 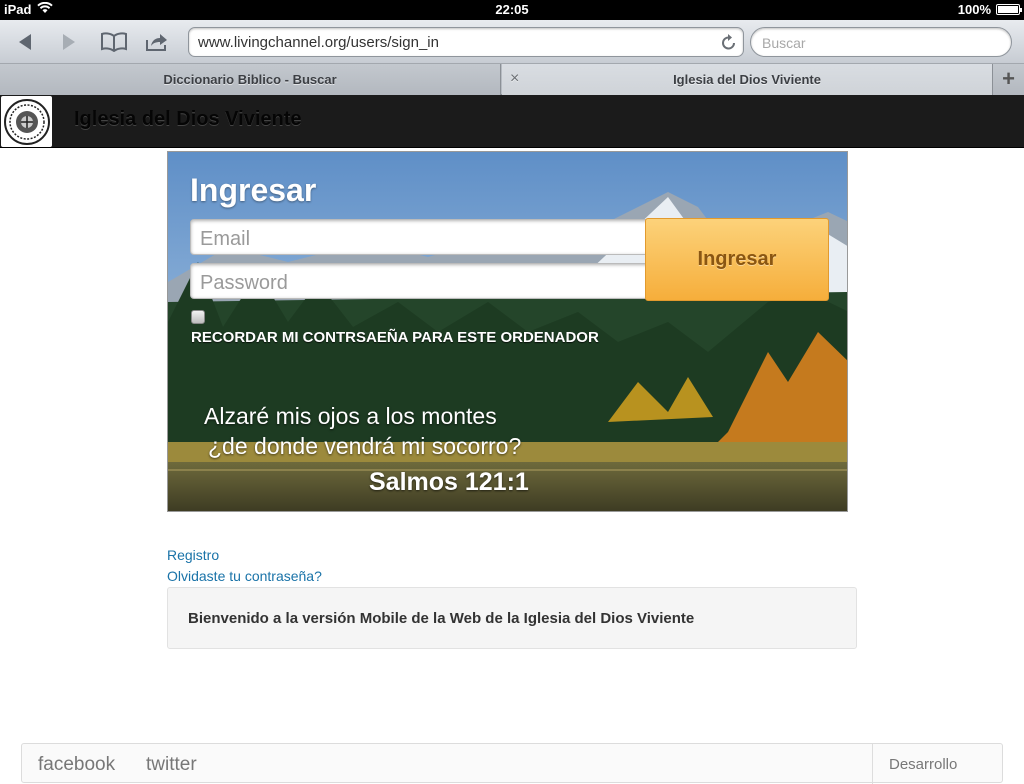 I want to click on footer-credit: Desarrollo, so click(x=937, y=764).